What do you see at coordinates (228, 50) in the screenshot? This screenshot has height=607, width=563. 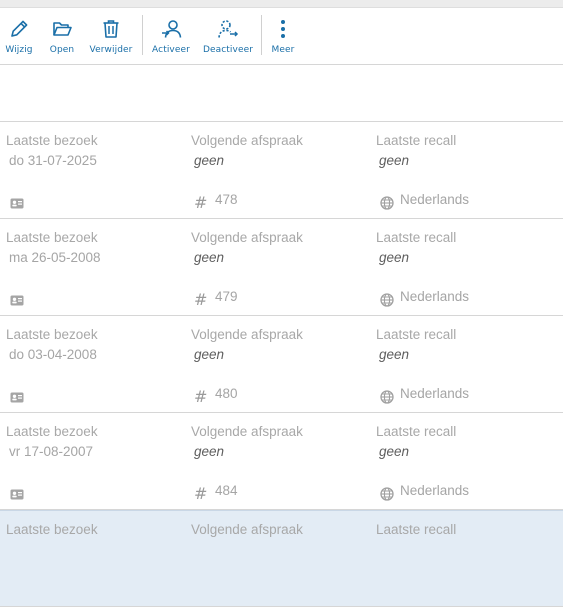 I see `deactivate-button-label: Deactiveer` at bounding box center [228, 50].